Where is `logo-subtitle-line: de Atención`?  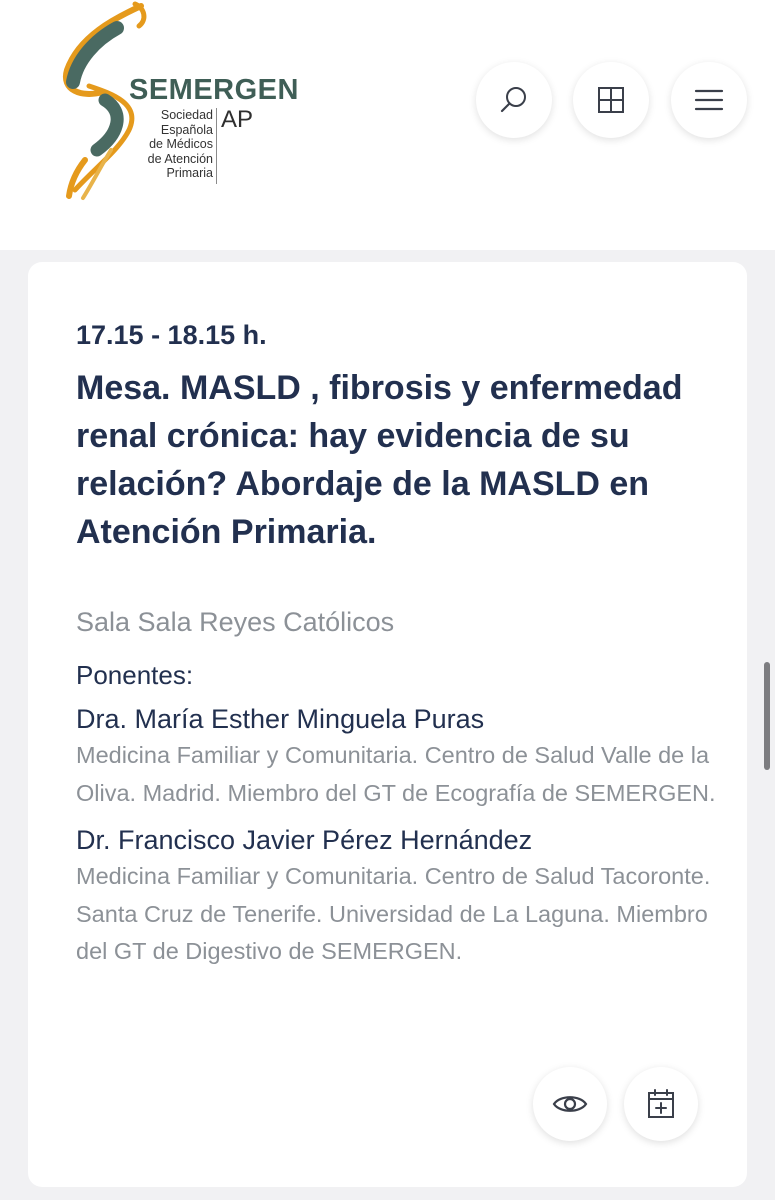
logo-subtitle-line: de Atención is located at coordinates (180, 158).